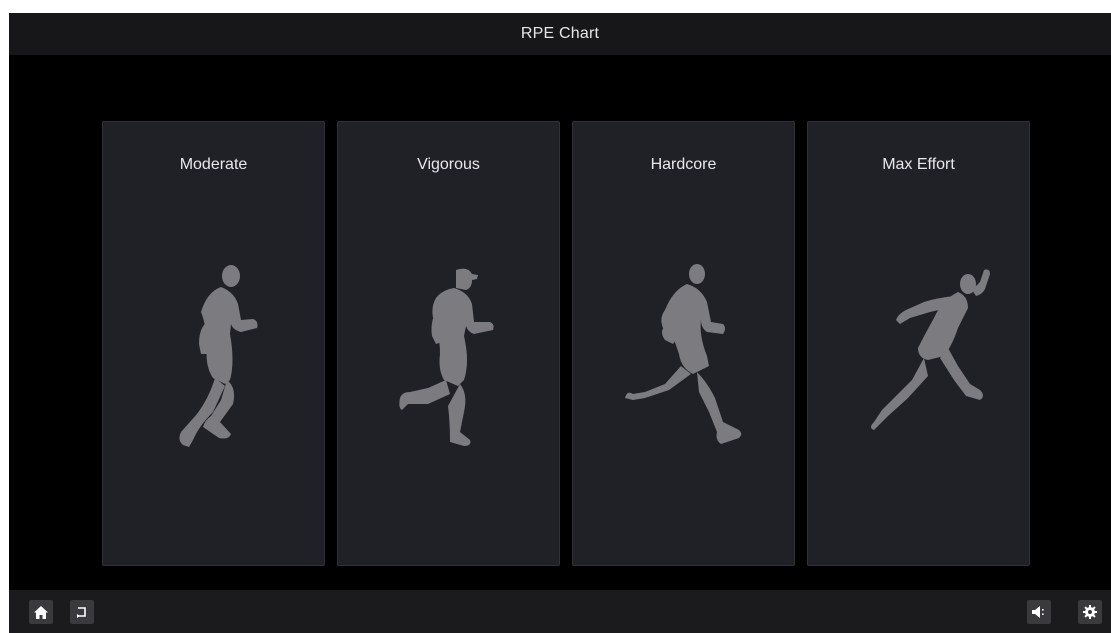  I want to click on jogging-runner-icon, so click(218, 356).